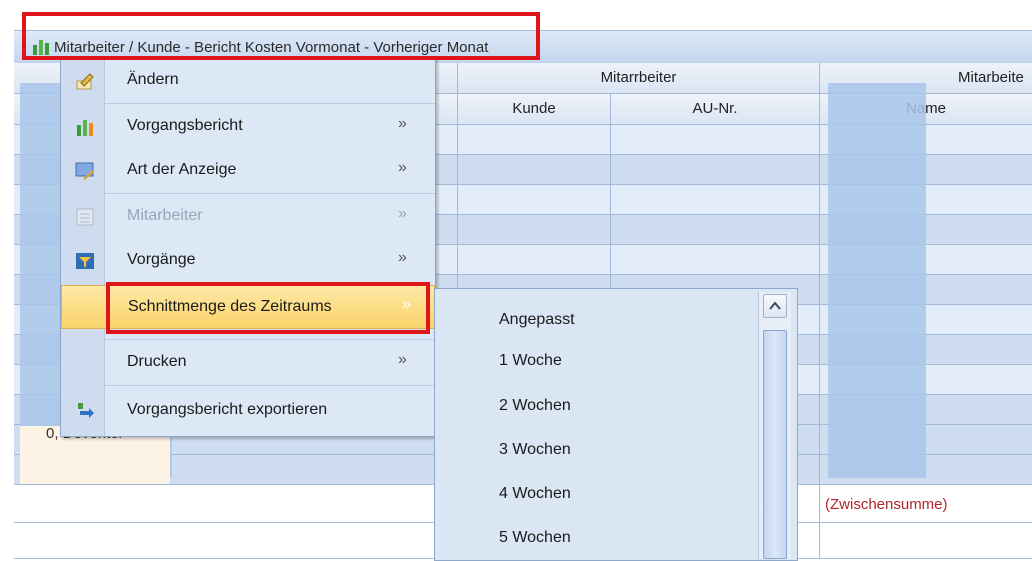 The height and width of the screenshot is (561, 1032). Describe the element at coordinates (248, 127) in the screenshot. I see `menu-item-vorgangsbericht: Vorgangsbericht »` at that location.